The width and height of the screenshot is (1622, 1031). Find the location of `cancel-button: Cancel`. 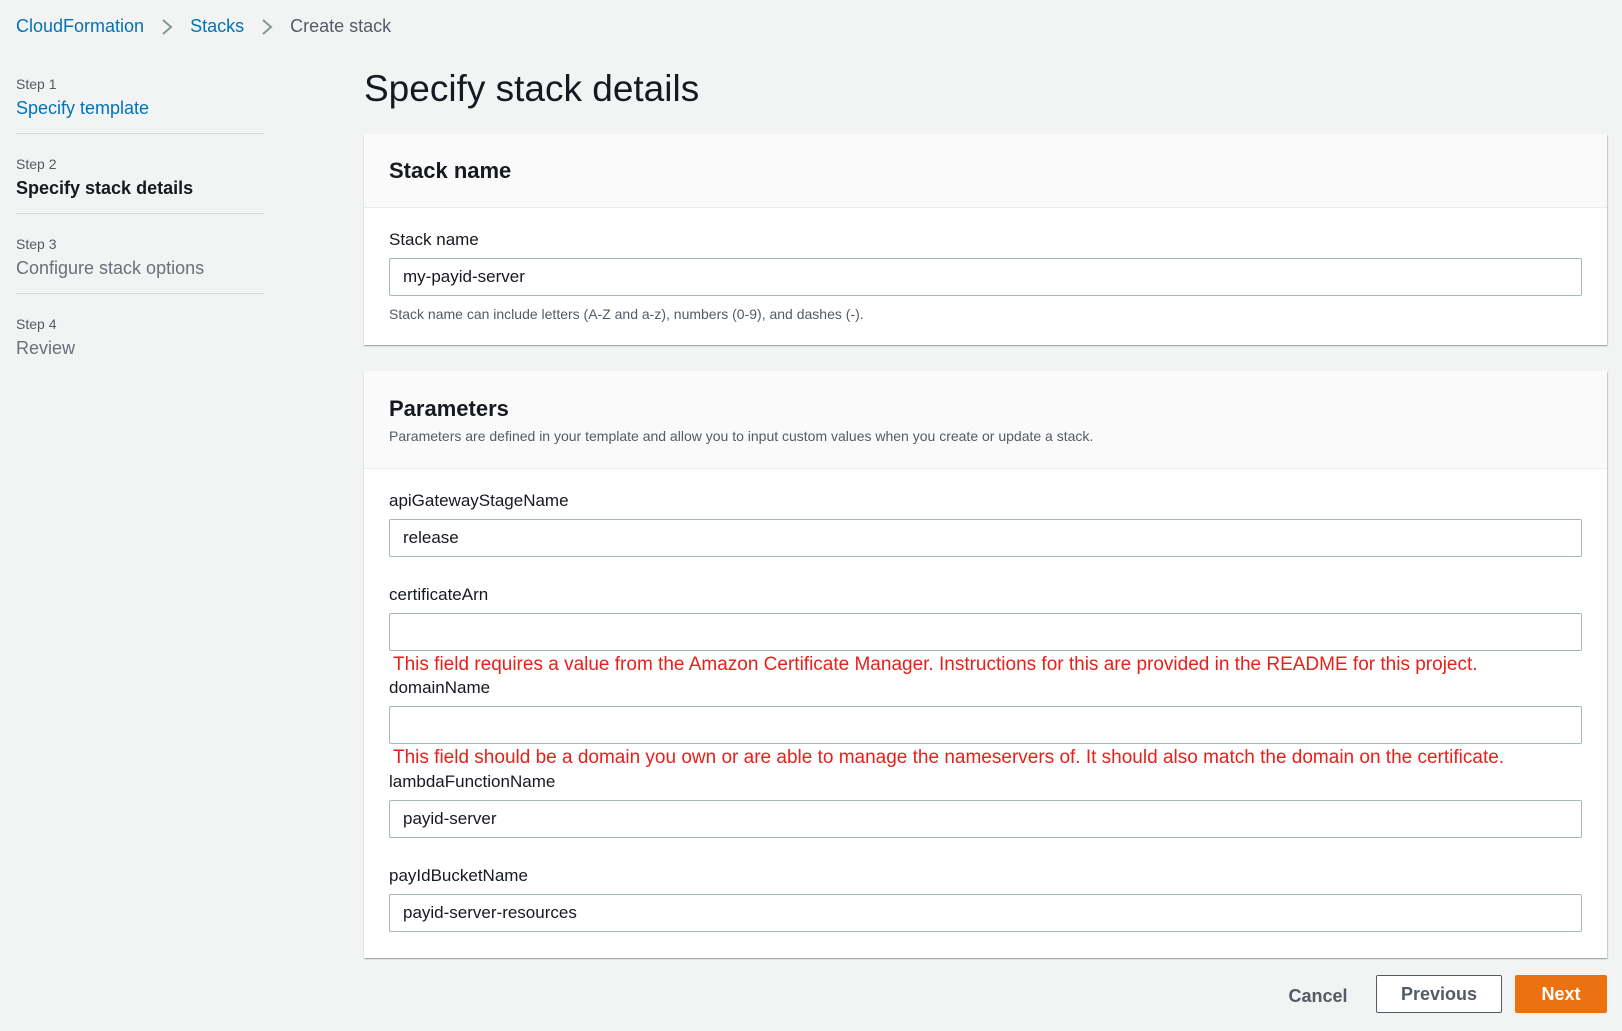

cancel-button: Cancel is located at coordinates (1318, 996).